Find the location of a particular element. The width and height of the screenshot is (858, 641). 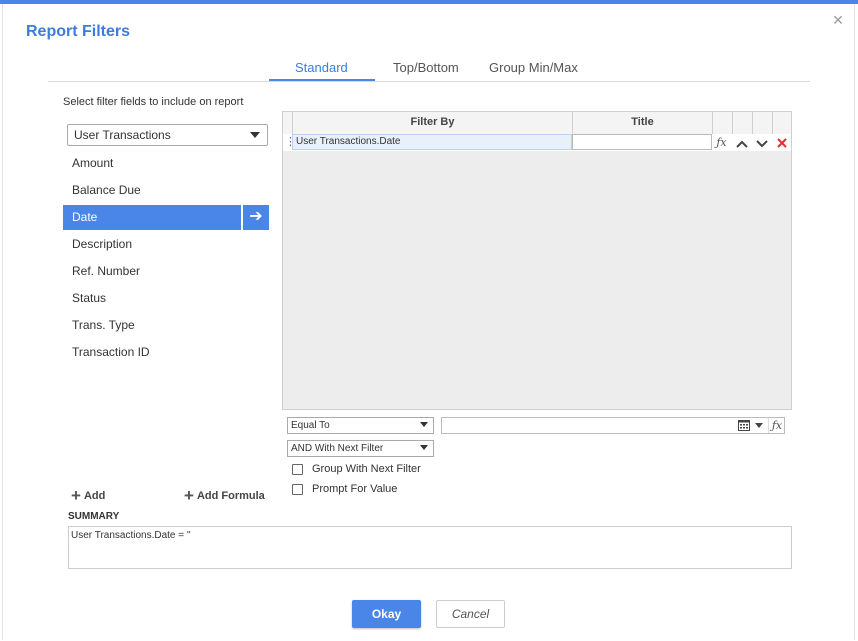

field-item-ref-number: Ref. Number is located at coordinates (152, 271).